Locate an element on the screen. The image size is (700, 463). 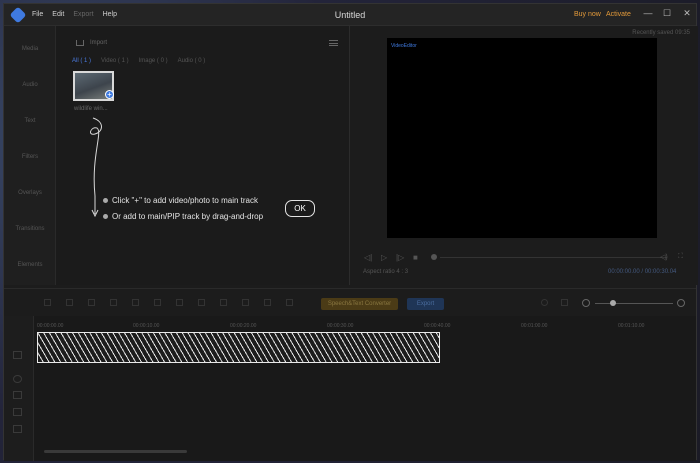
record-icon is located at coordinates (267, 302).